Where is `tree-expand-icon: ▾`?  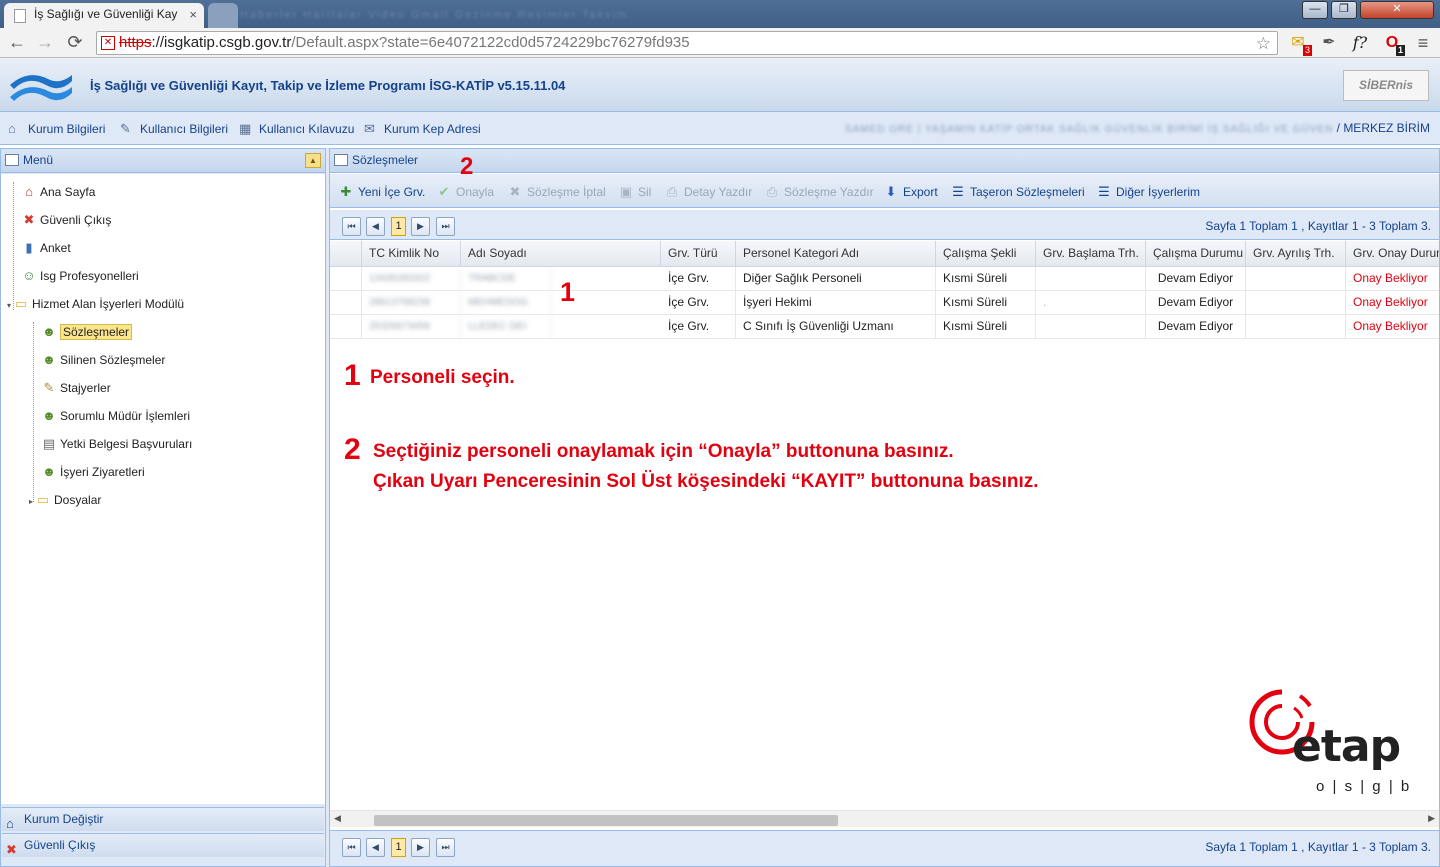
tree-expand-icon: ▾ is located at coordinates (9, 305).